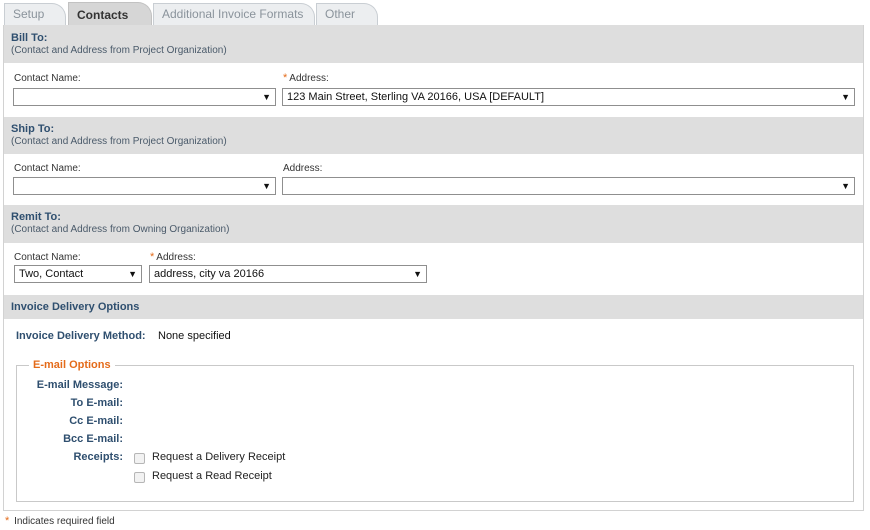  Describe the element at coordinates (303, 168) in the screenshot. I see `ship-to-address-label: Address:` at that location.